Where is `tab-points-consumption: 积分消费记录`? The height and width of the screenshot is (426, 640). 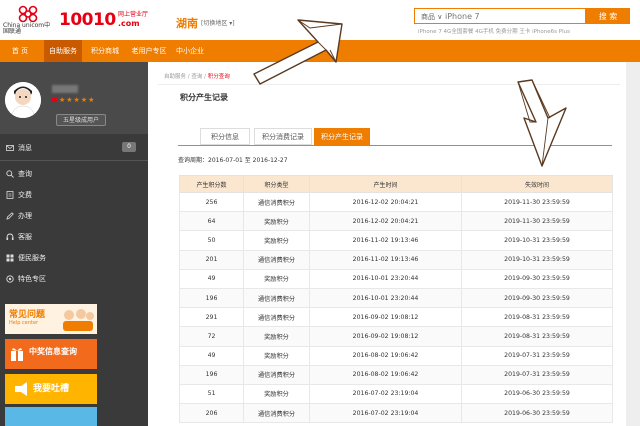
tab-points-consumption: 积分消费记录 is located at coordinates (283, 136).